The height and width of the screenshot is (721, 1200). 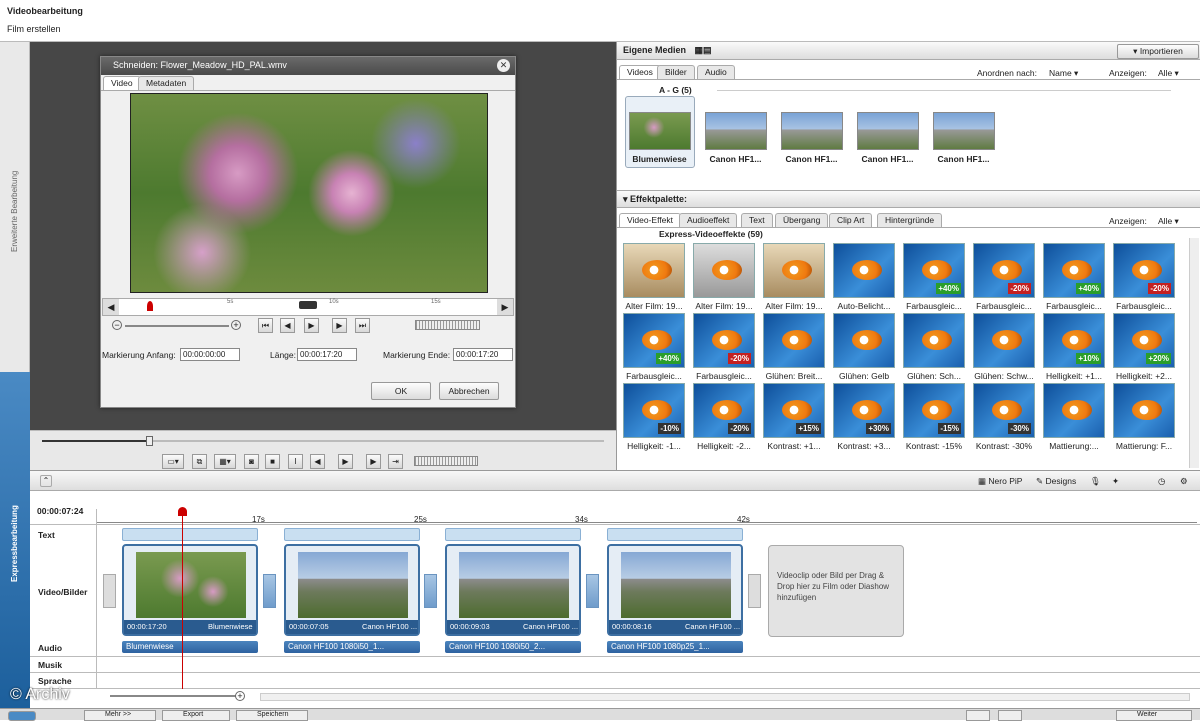 I want to click on video-clip: 00:00:17:20 Blumenwiese, so click(x=190, y=590).